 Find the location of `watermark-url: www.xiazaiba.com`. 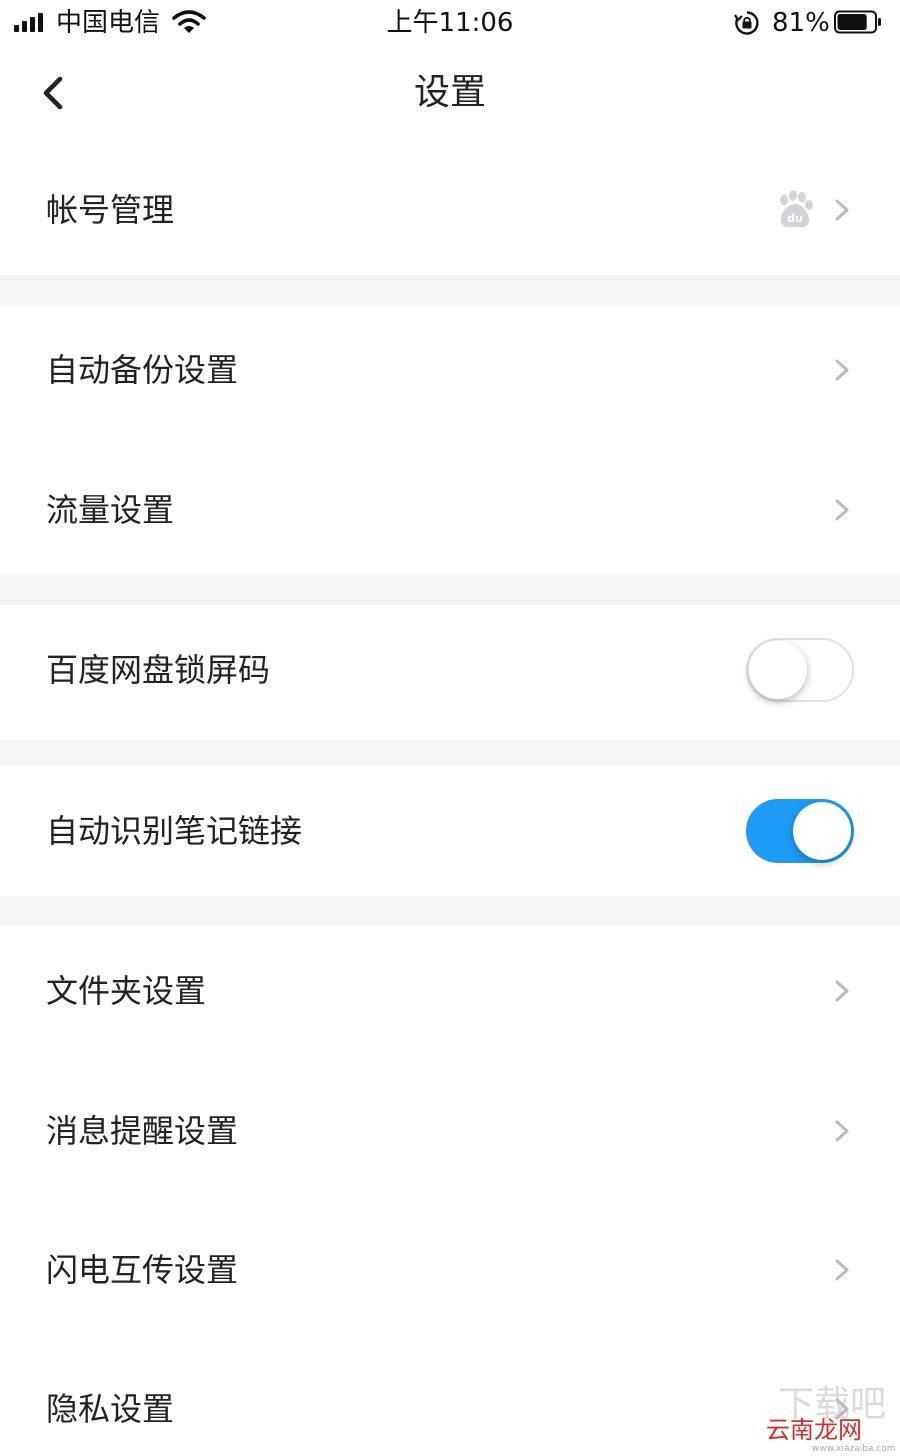

watermark-url: www.xiazaiba.com is located at coordinates (854, 1449).